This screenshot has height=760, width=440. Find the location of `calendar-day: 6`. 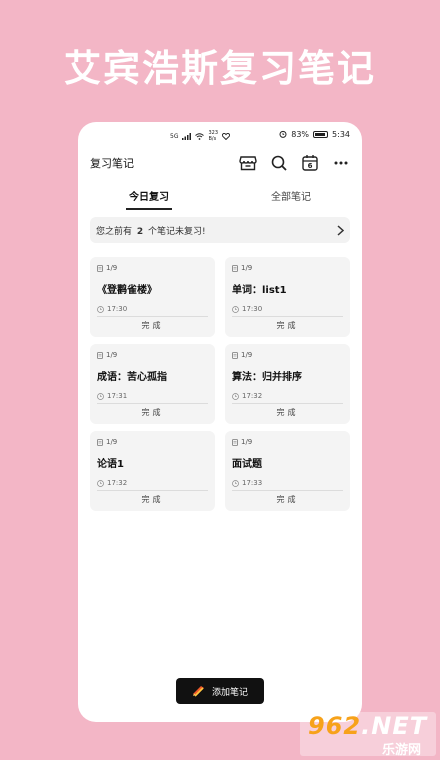

calendar-day: 6 is located at coordinates (310, 166).